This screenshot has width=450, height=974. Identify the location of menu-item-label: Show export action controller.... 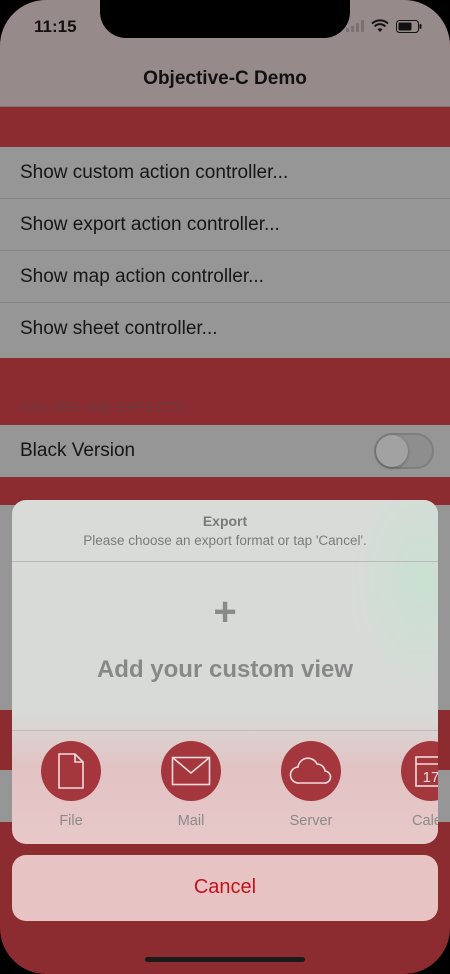
(150, 224).